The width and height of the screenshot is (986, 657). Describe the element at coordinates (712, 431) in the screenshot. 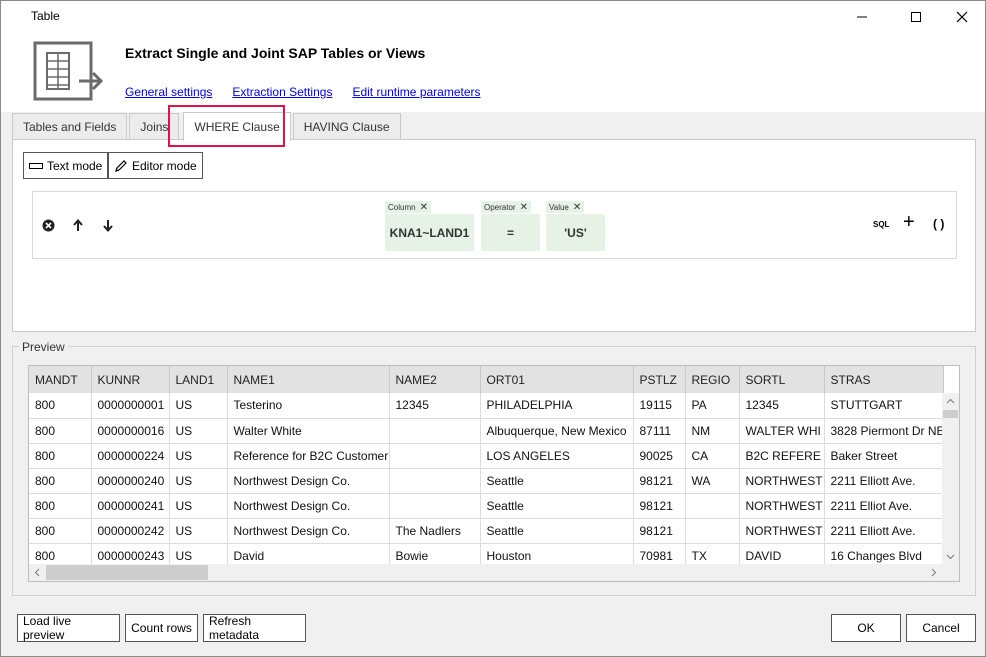

I see `table-cell: NM` at that location.